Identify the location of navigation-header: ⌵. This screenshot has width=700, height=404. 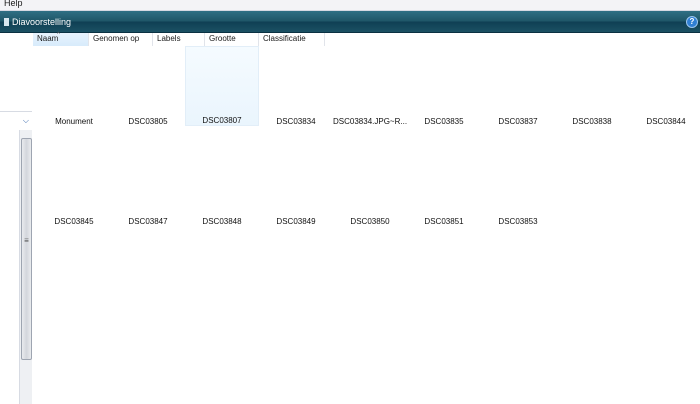
(16, 120).